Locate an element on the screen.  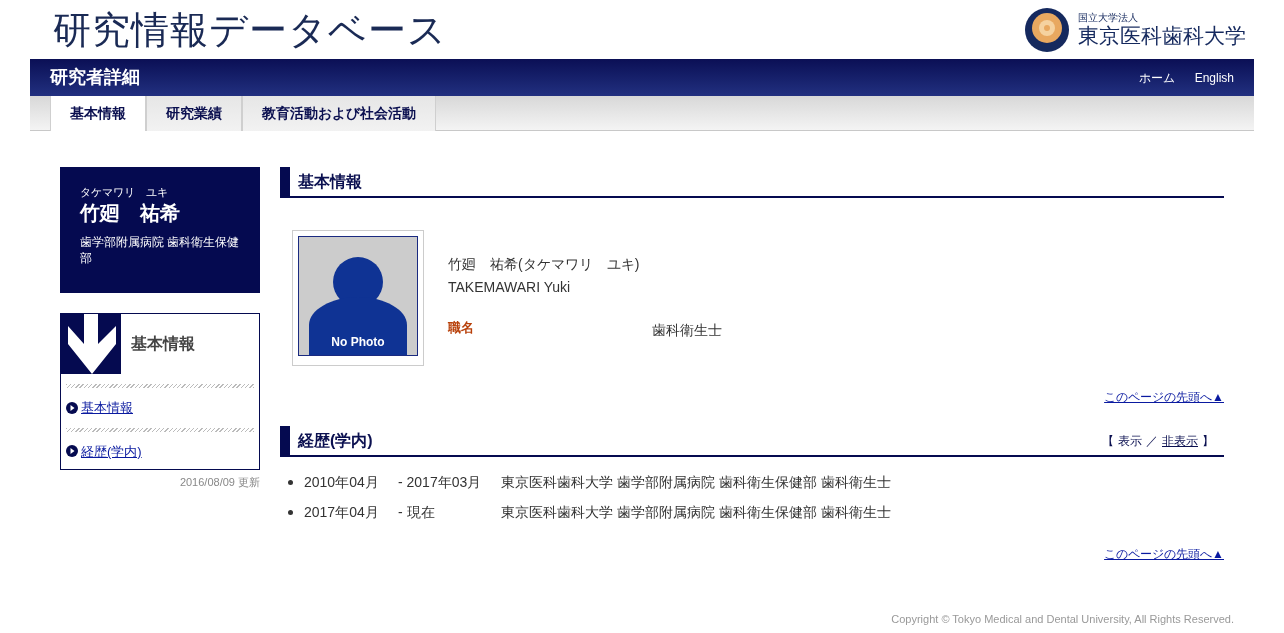
end-date: - 現在 is located at coordinates (417, 512).